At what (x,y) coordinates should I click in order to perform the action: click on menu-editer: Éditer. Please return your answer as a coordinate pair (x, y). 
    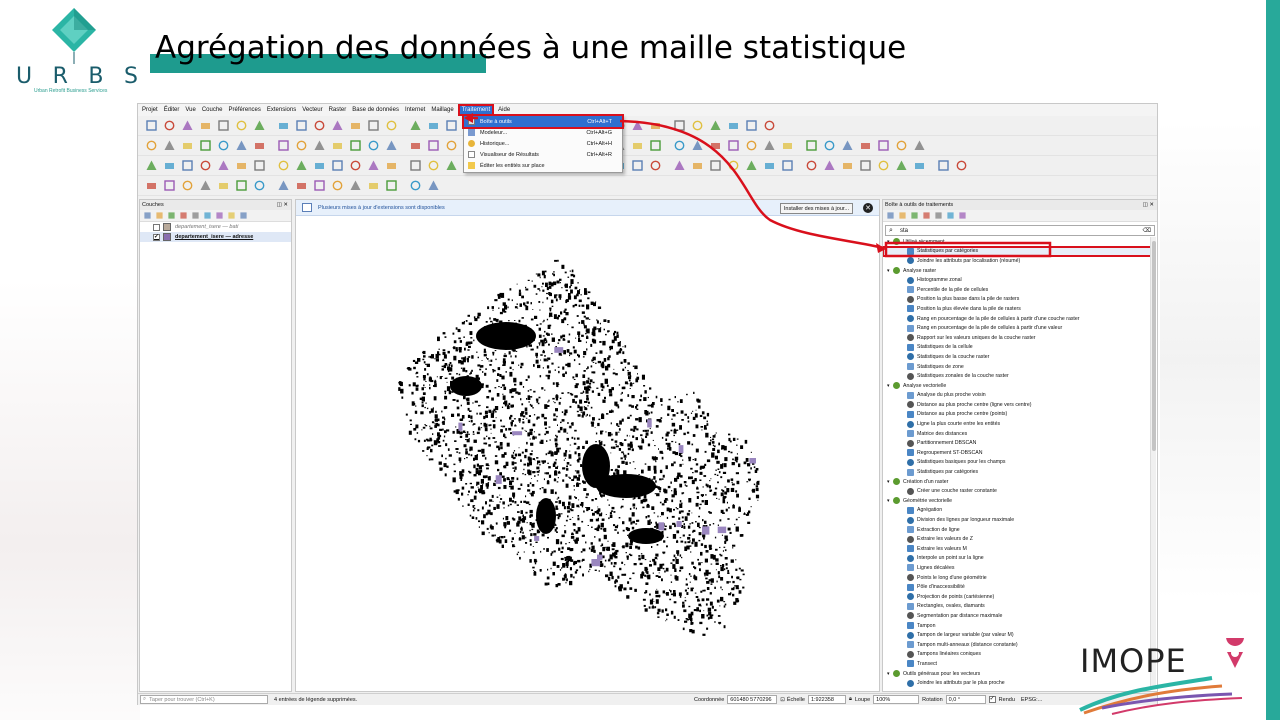
    Looking at the image, I should click on (172, 110).